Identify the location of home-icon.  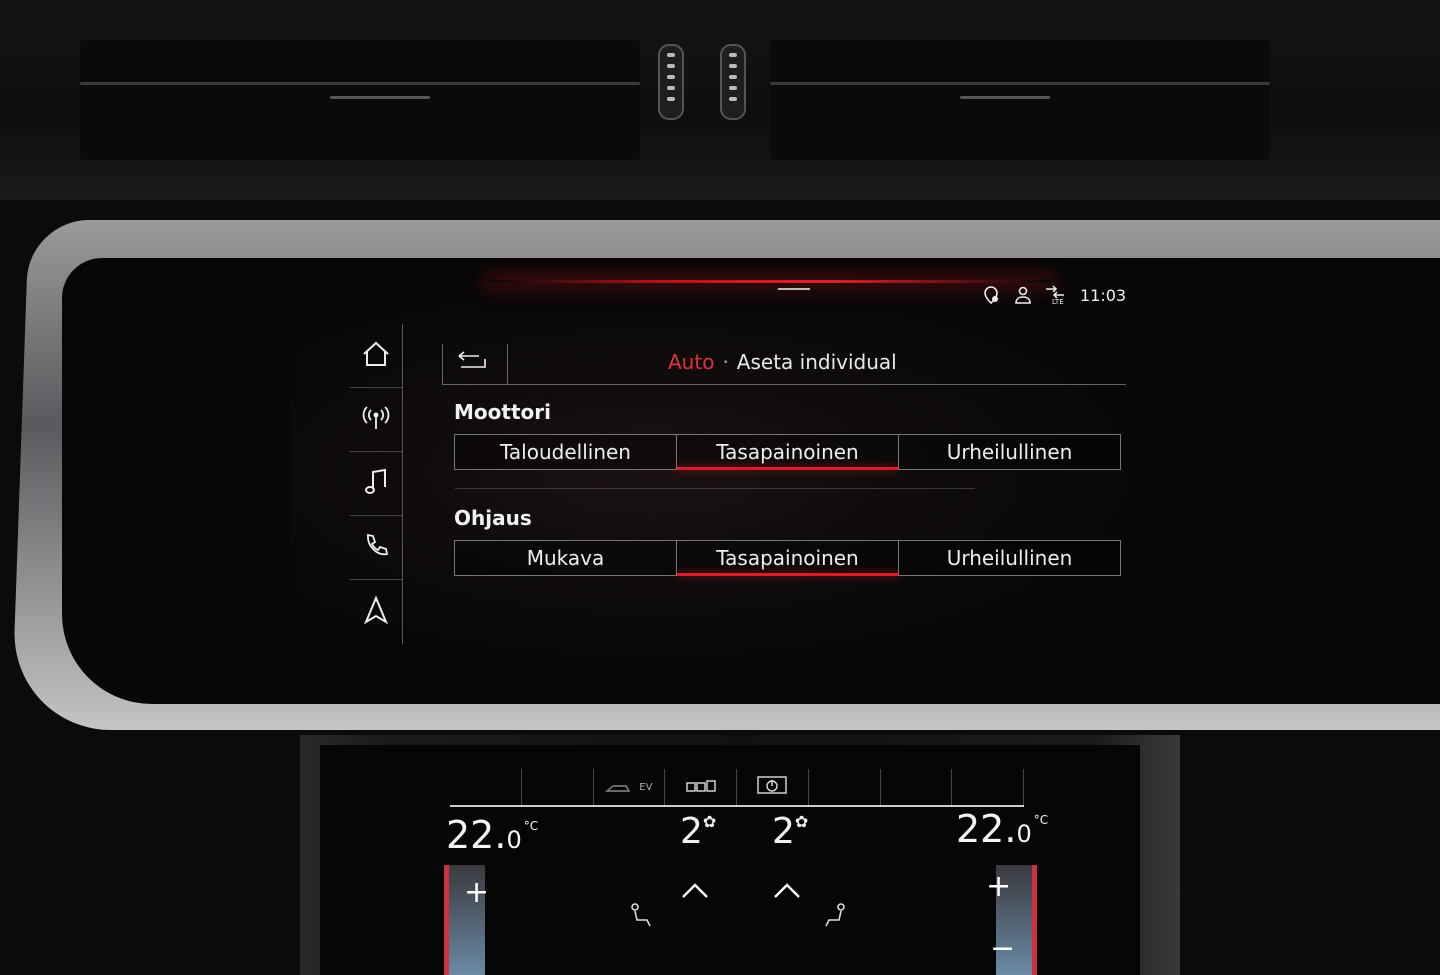
(376, 356).